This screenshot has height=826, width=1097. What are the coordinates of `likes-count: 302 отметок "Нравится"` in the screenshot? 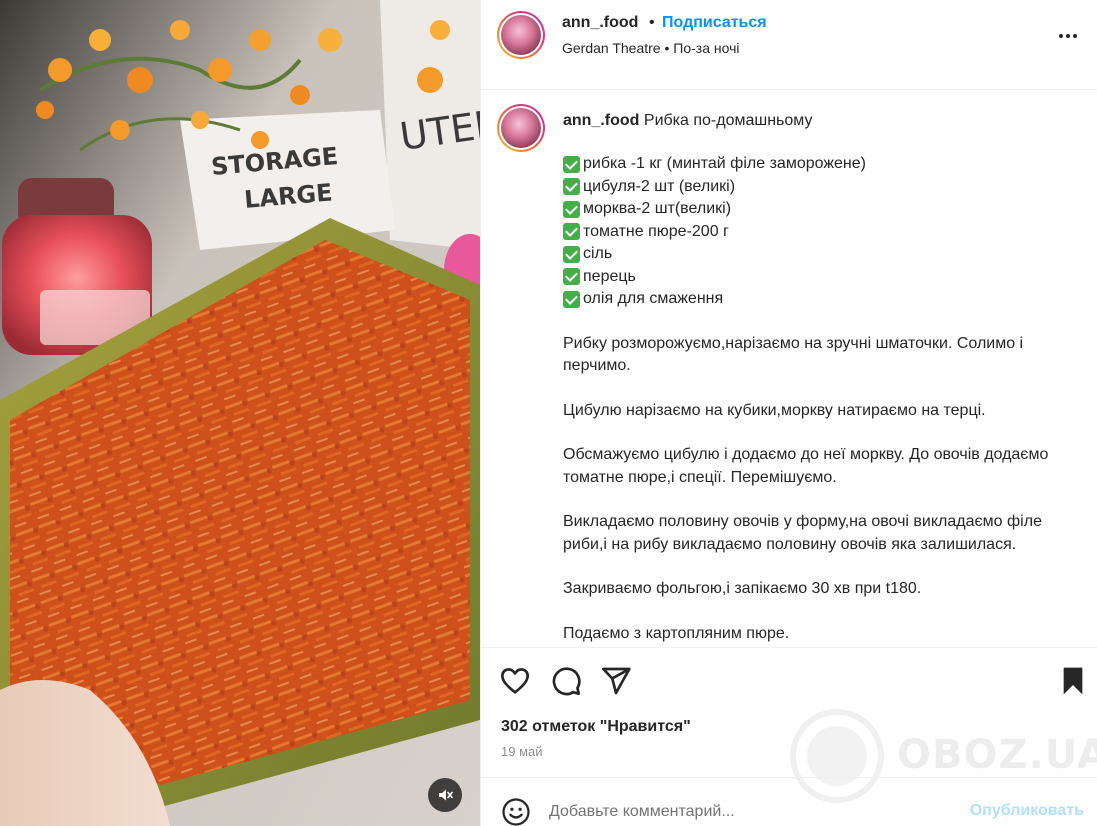 It's located at (596, 727).